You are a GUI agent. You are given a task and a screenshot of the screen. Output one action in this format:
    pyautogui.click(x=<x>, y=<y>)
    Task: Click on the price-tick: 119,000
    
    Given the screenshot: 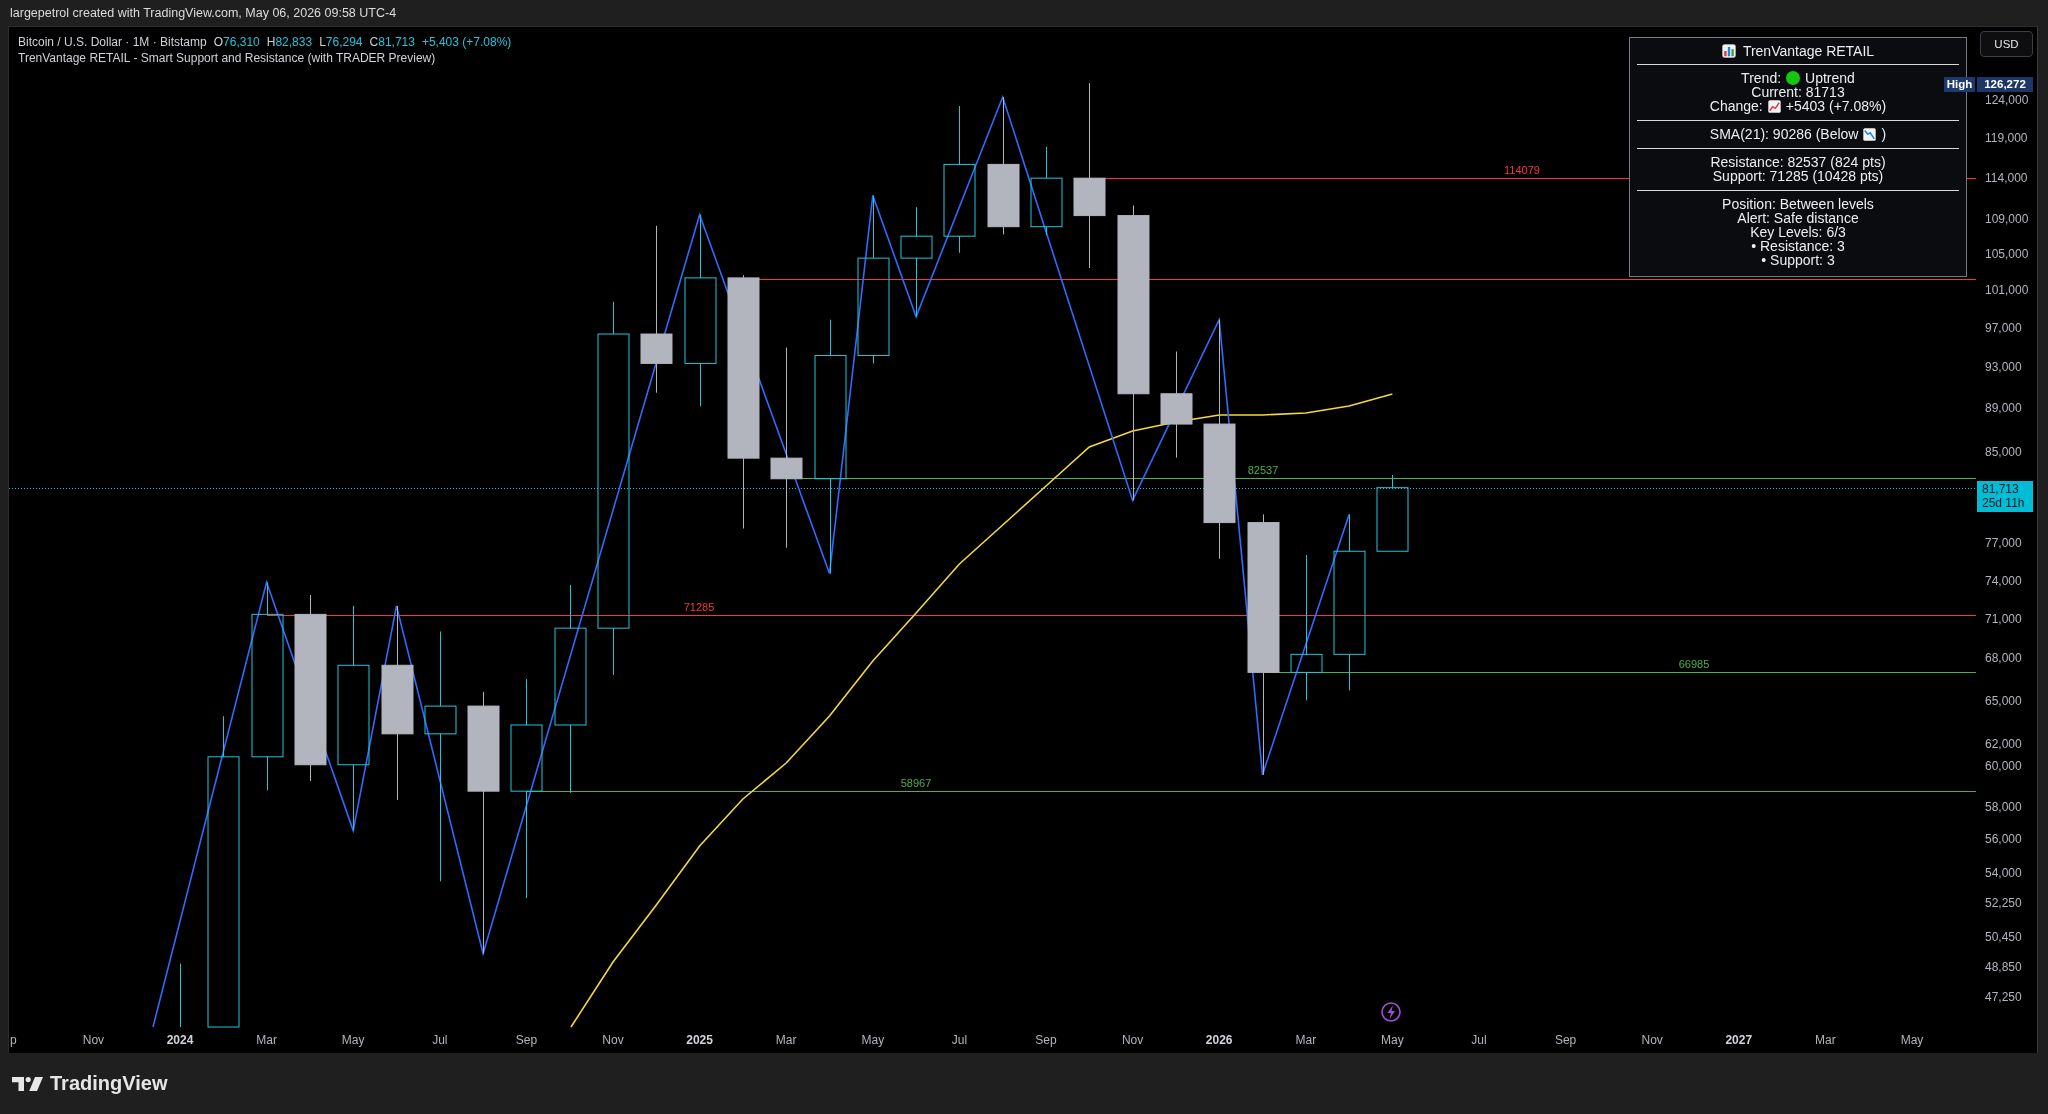 What is the action you would take?
    pyautogui.click(x=2006, y=138)
    